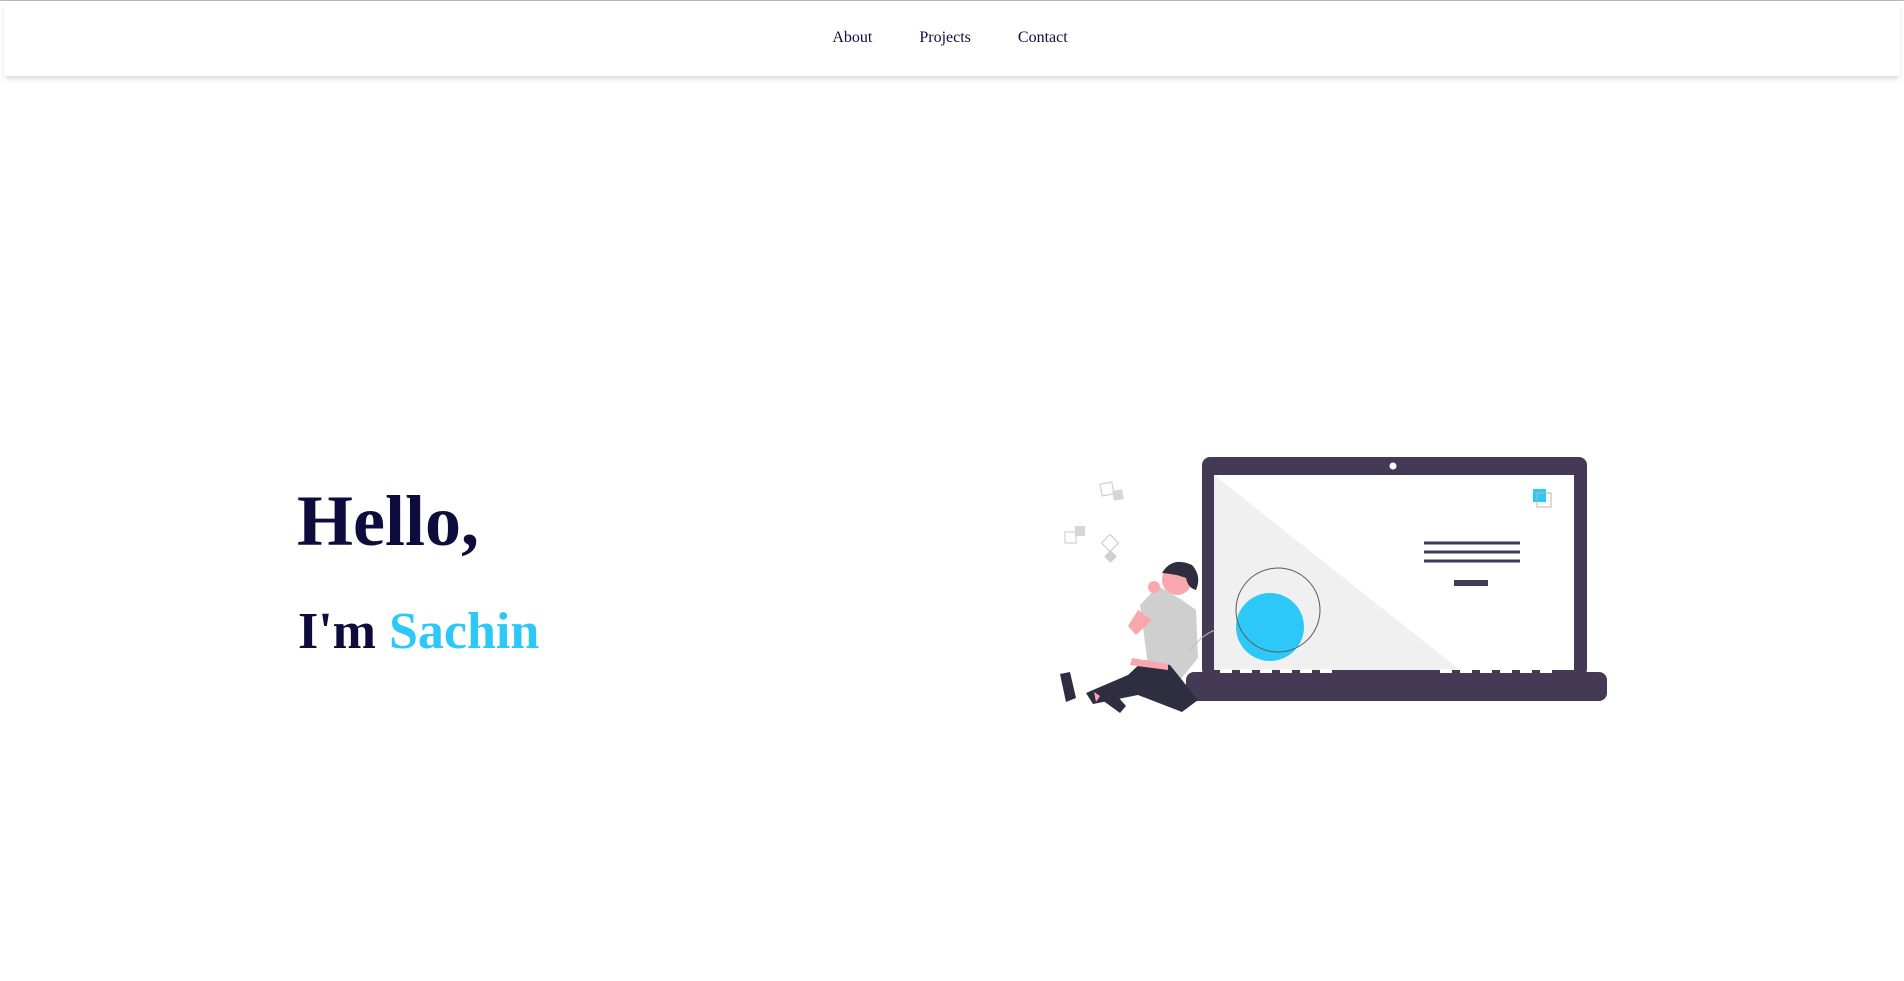 The height and width of the screenshot is (981, 1904). I want to click on navbar: About Projects Contact, so click(952, 38).